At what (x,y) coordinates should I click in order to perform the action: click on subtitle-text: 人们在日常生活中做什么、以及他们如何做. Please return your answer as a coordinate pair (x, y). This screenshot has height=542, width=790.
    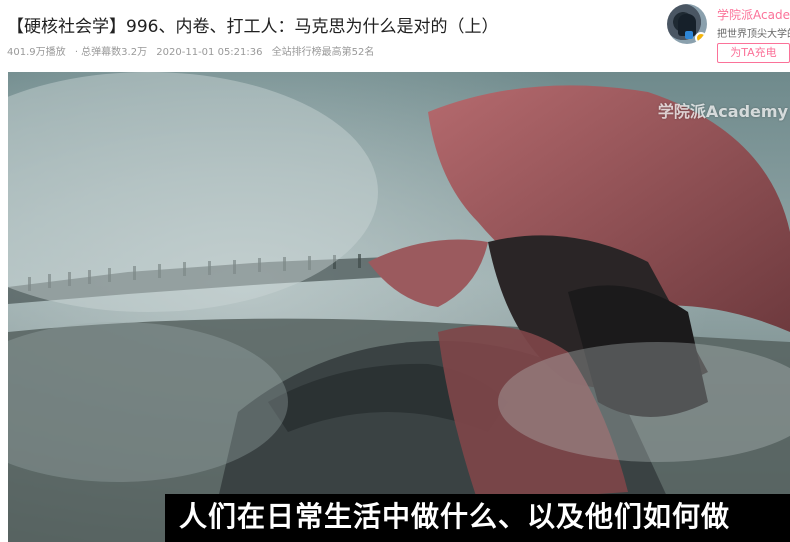
    Looking at the image, I should click on (455, 516).